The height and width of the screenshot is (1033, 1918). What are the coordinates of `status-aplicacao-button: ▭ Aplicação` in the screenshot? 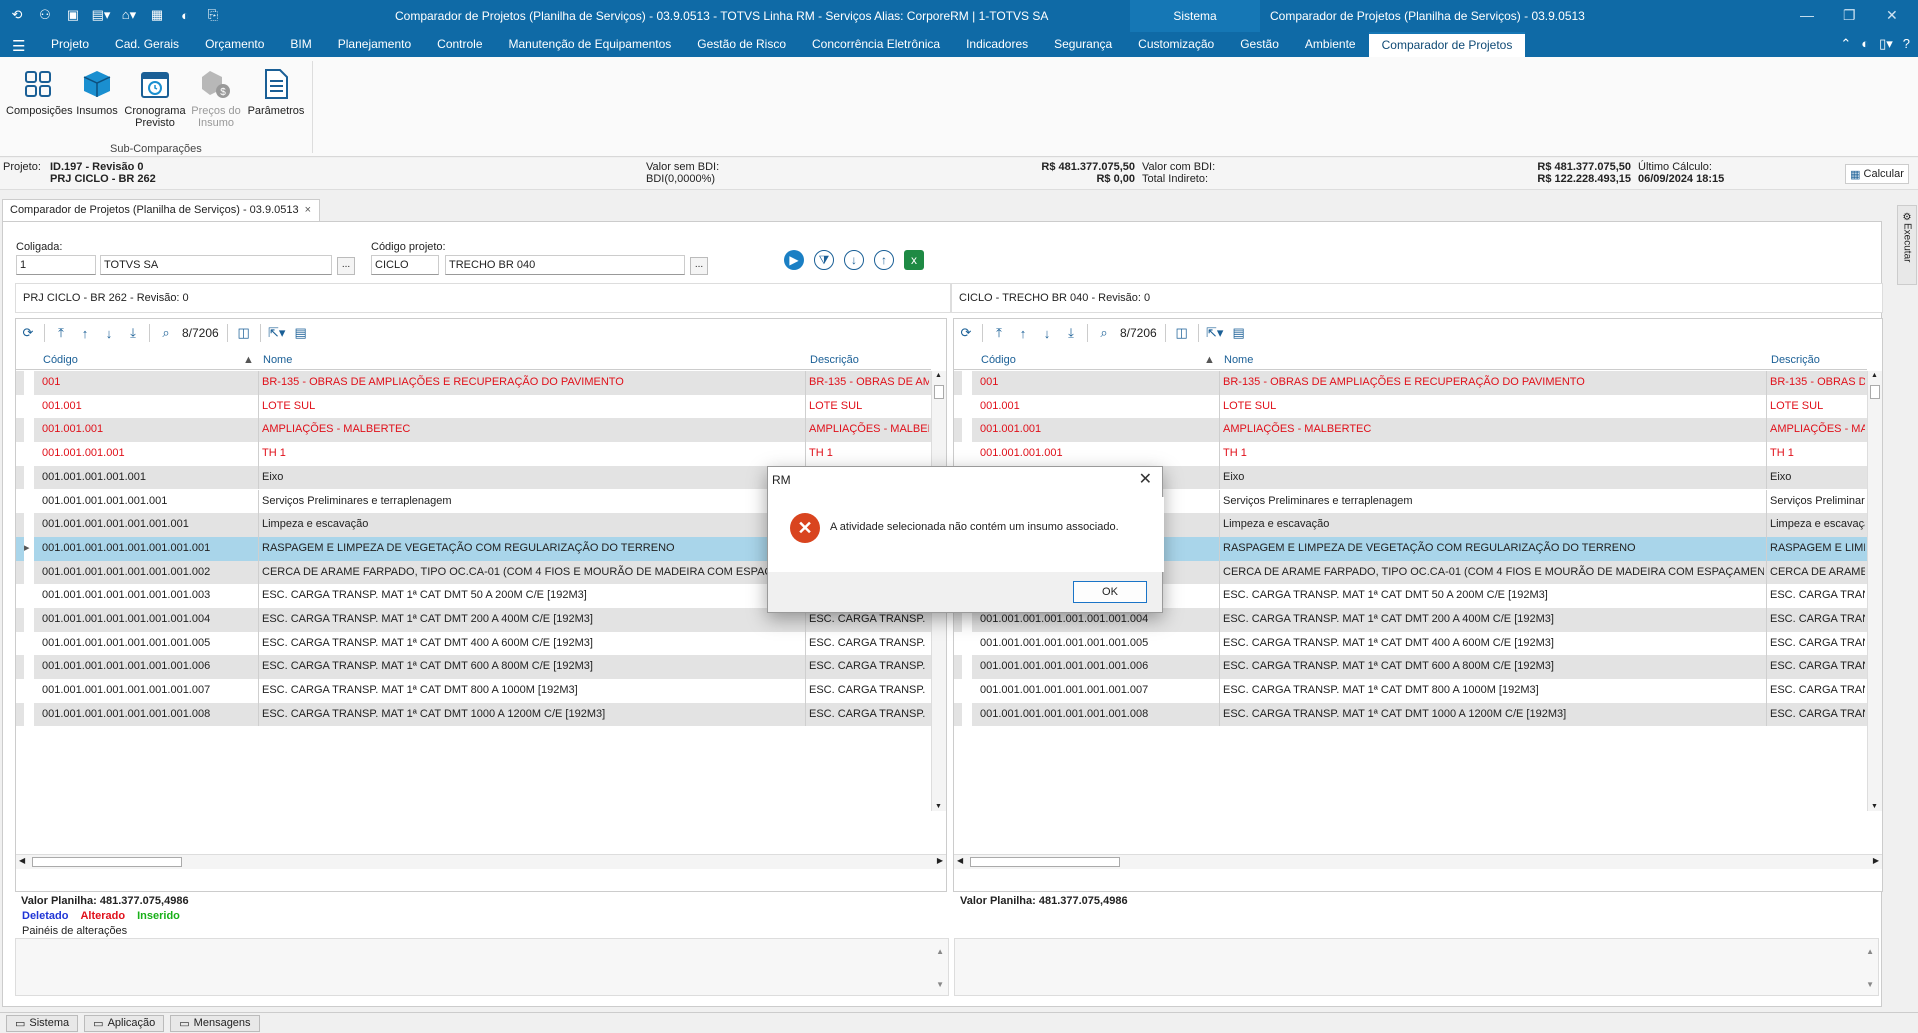 It's located at (124, 1023).